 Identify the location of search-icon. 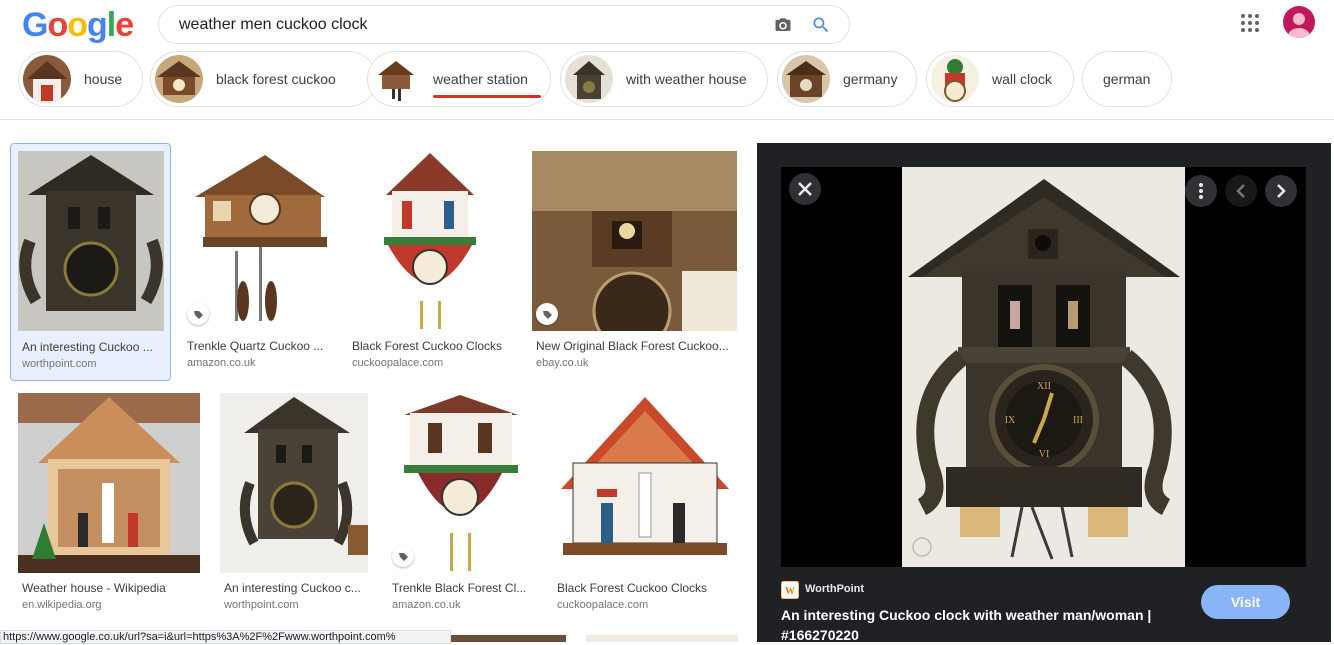
(821, 25).